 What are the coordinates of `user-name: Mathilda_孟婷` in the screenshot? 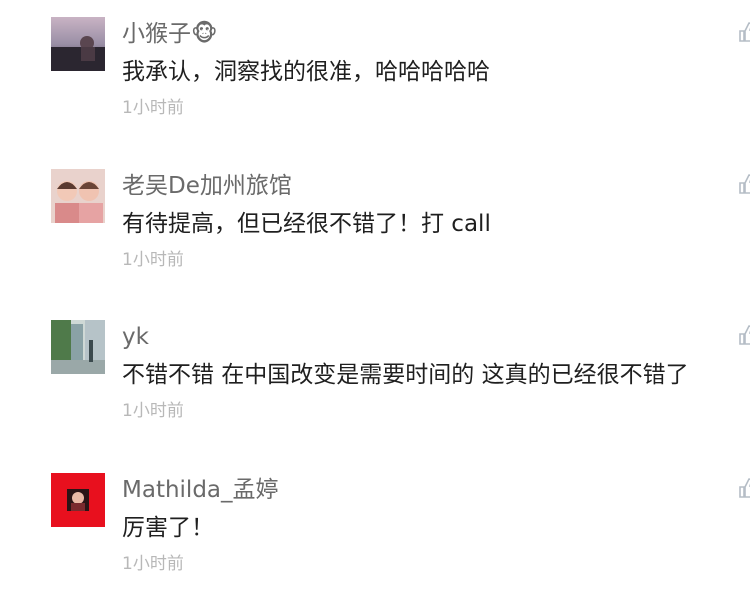 It's located at (200, 490).